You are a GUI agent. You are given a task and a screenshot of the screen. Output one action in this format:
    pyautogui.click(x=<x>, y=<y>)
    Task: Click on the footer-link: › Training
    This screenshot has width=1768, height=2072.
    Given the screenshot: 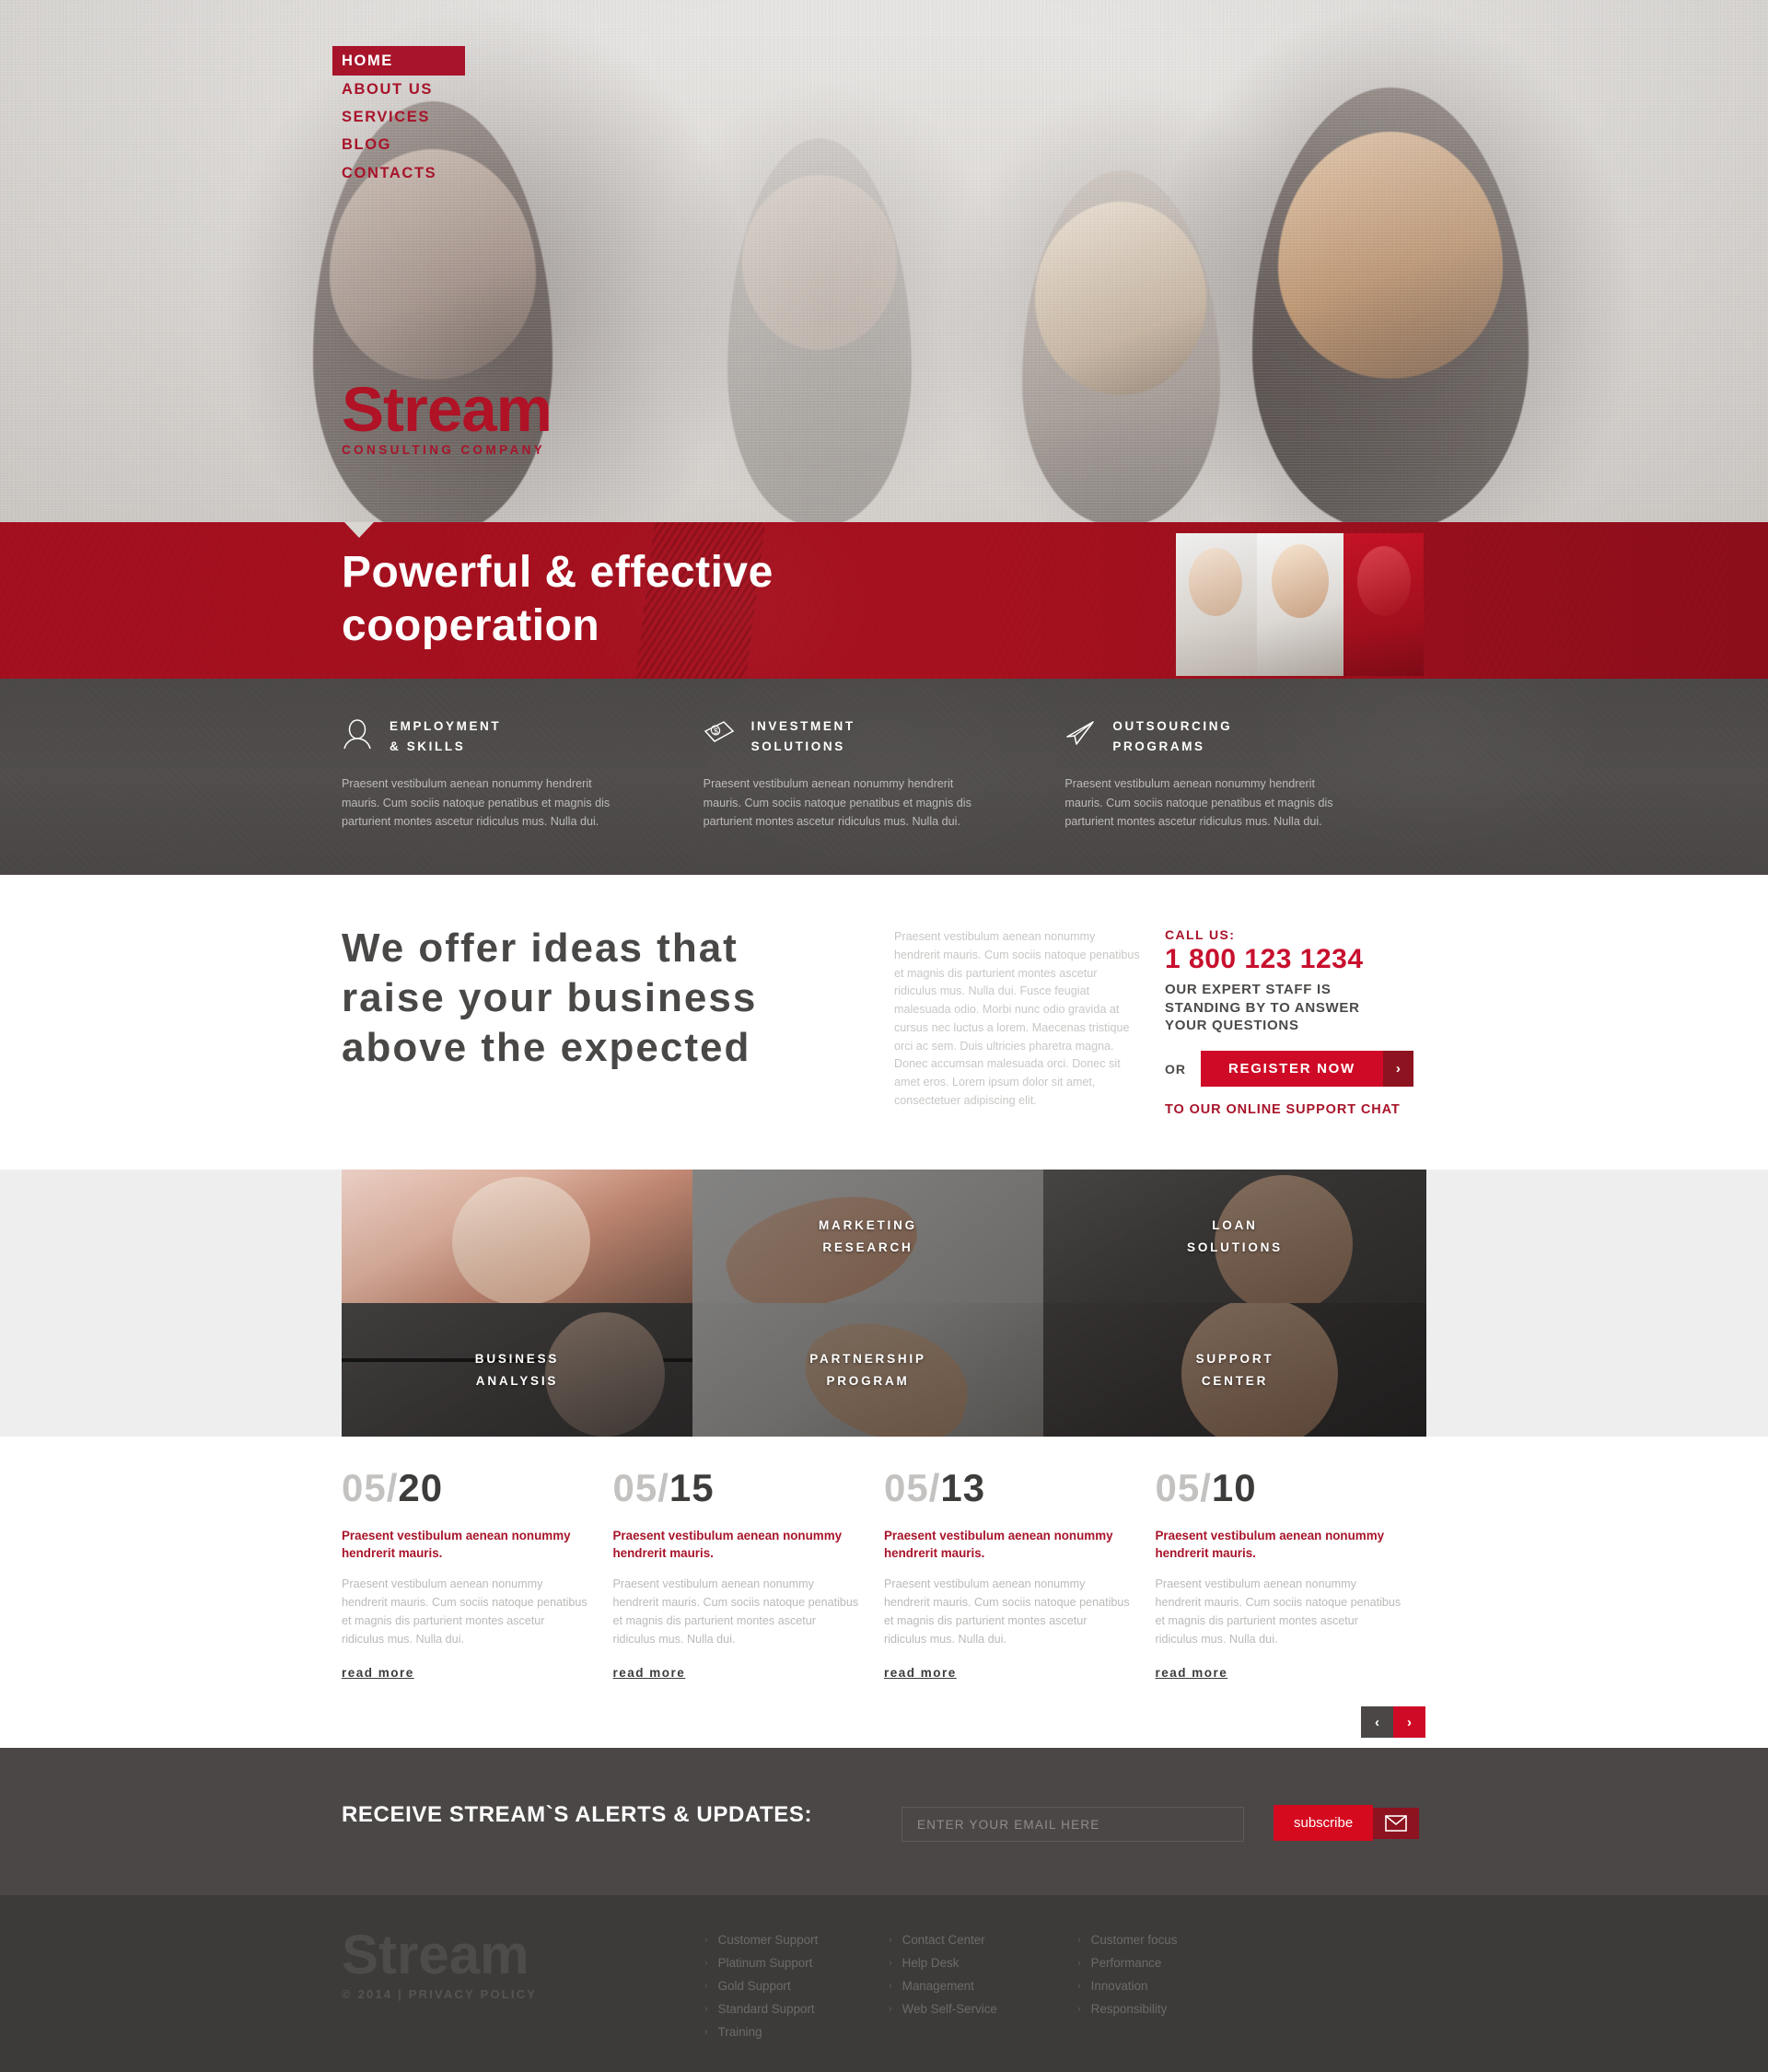 What is the action you would take?
    pyautogui.click(x=796, y=2031)
    